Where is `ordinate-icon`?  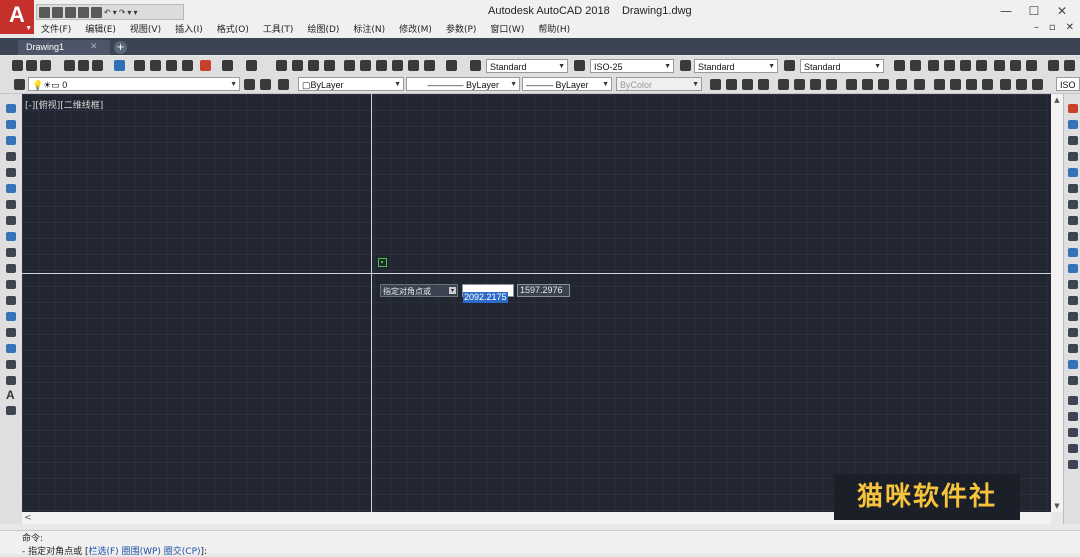 ordinate-icon is located at coordinates (763, 84).